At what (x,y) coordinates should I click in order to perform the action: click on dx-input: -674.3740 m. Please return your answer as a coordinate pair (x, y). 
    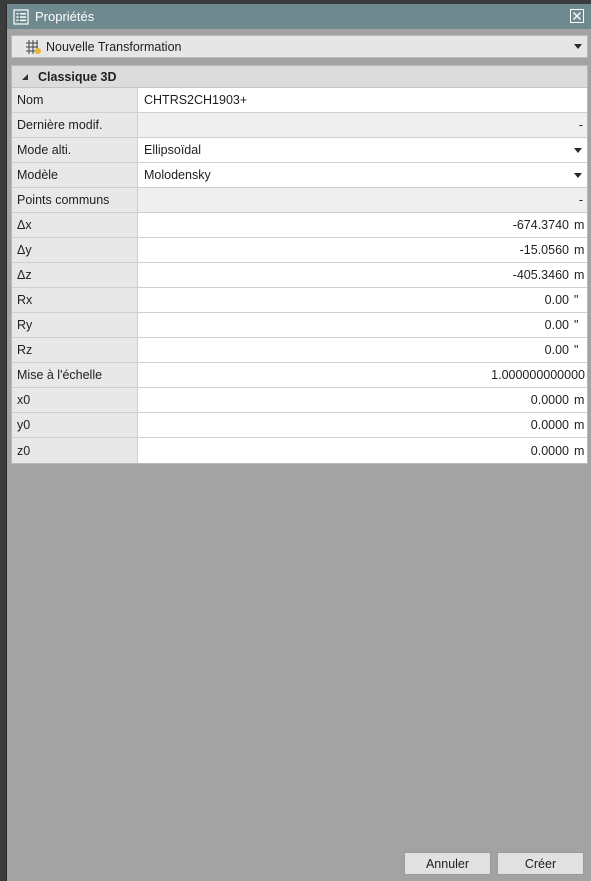
    Looking at the image, I should click on (362, 225).